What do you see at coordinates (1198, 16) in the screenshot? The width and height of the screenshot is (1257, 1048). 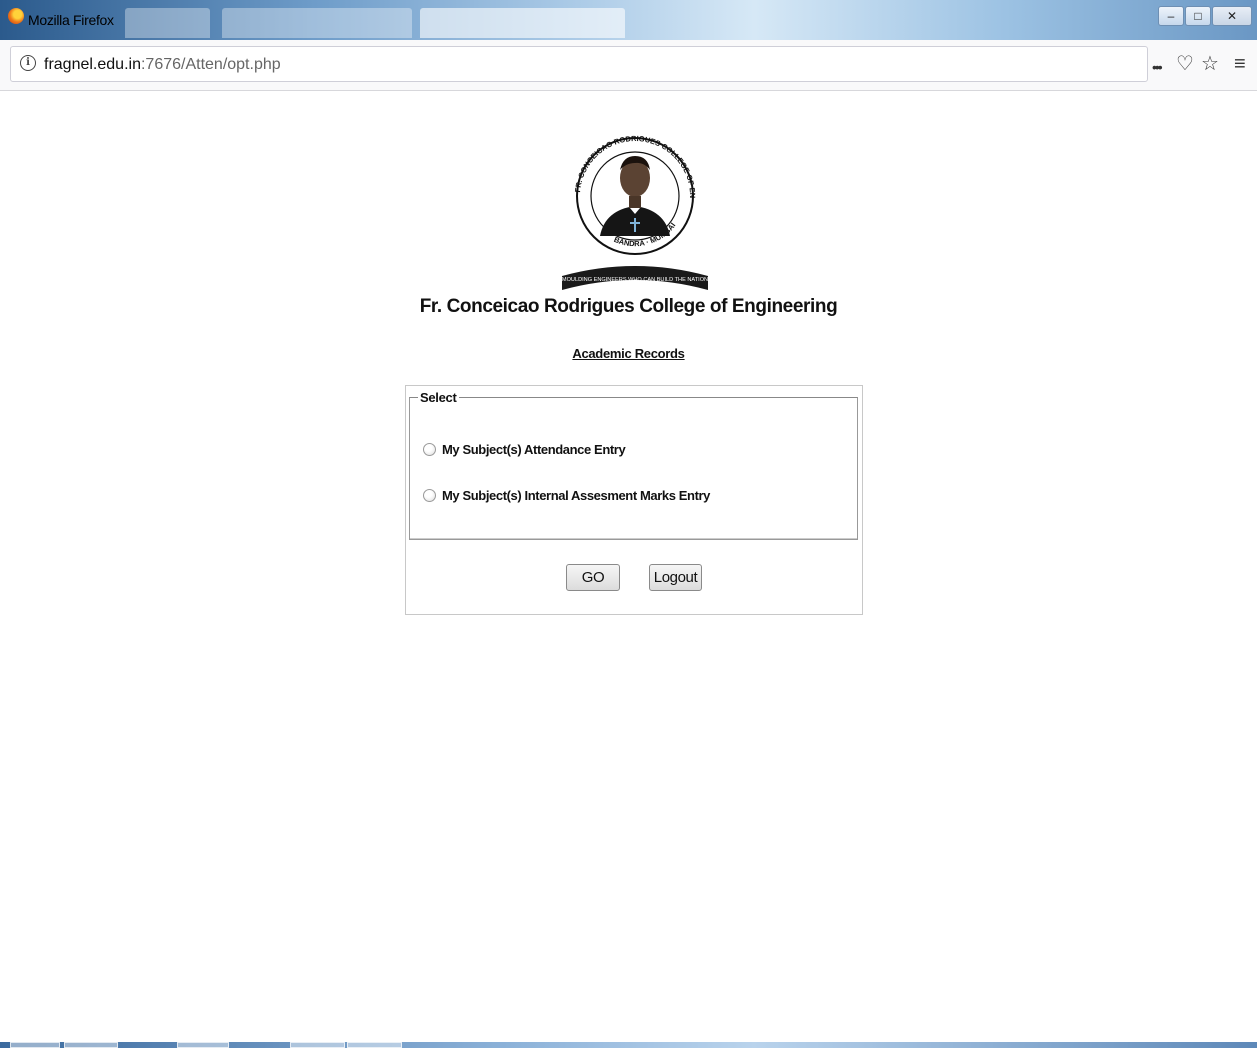 I see `maximize-button: □` at bounding box center [1198, 16].